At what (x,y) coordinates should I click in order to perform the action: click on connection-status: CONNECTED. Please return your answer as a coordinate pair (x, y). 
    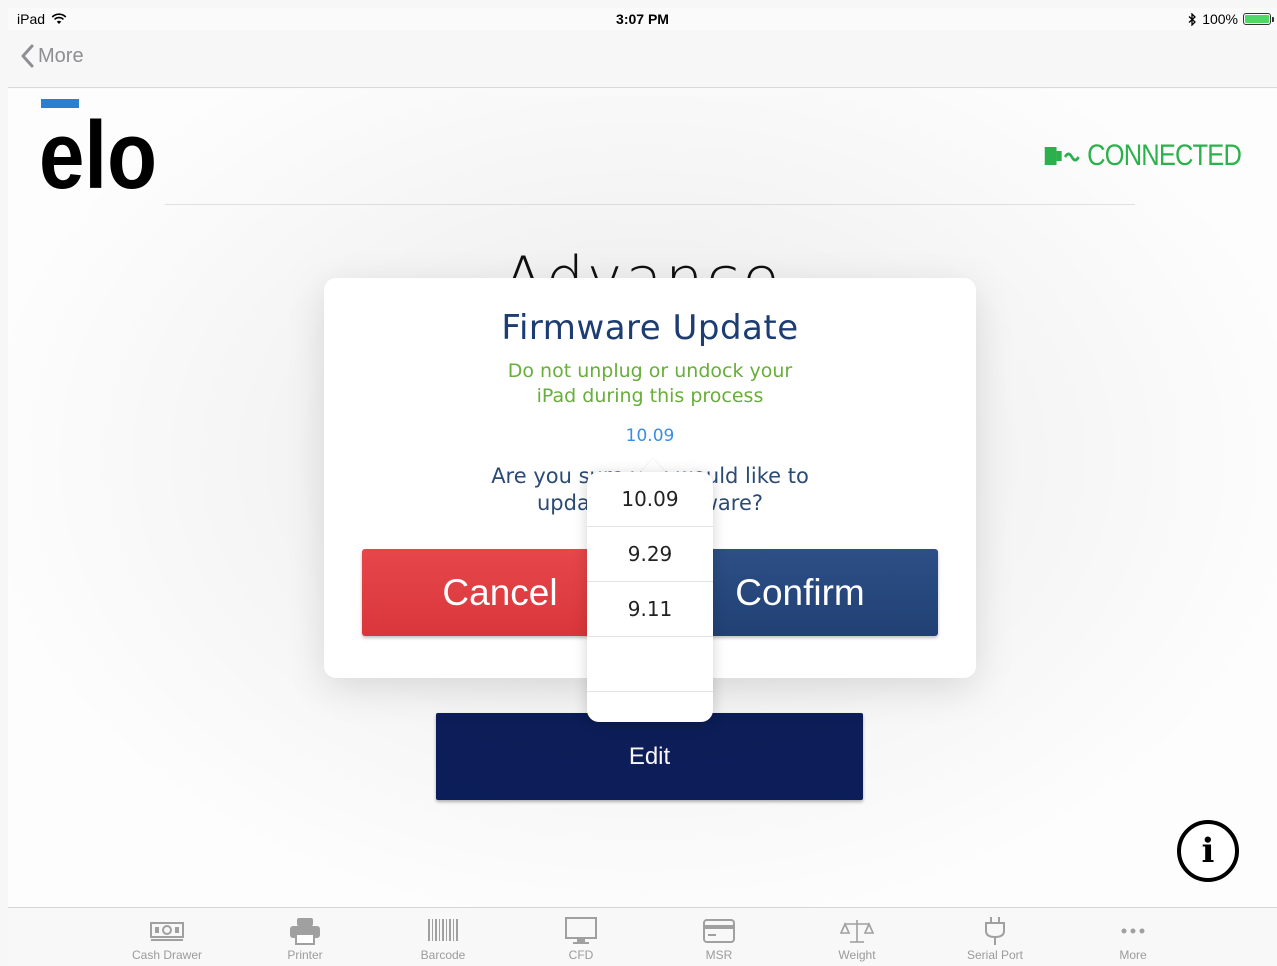
    Looking at the image, I should click on (1143, 156).